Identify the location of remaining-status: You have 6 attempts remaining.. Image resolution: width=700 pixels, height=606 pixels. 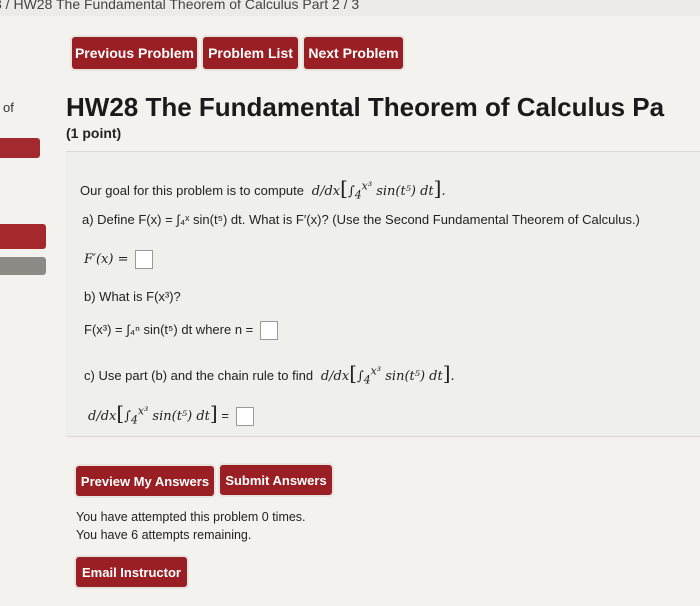
(164, 535).